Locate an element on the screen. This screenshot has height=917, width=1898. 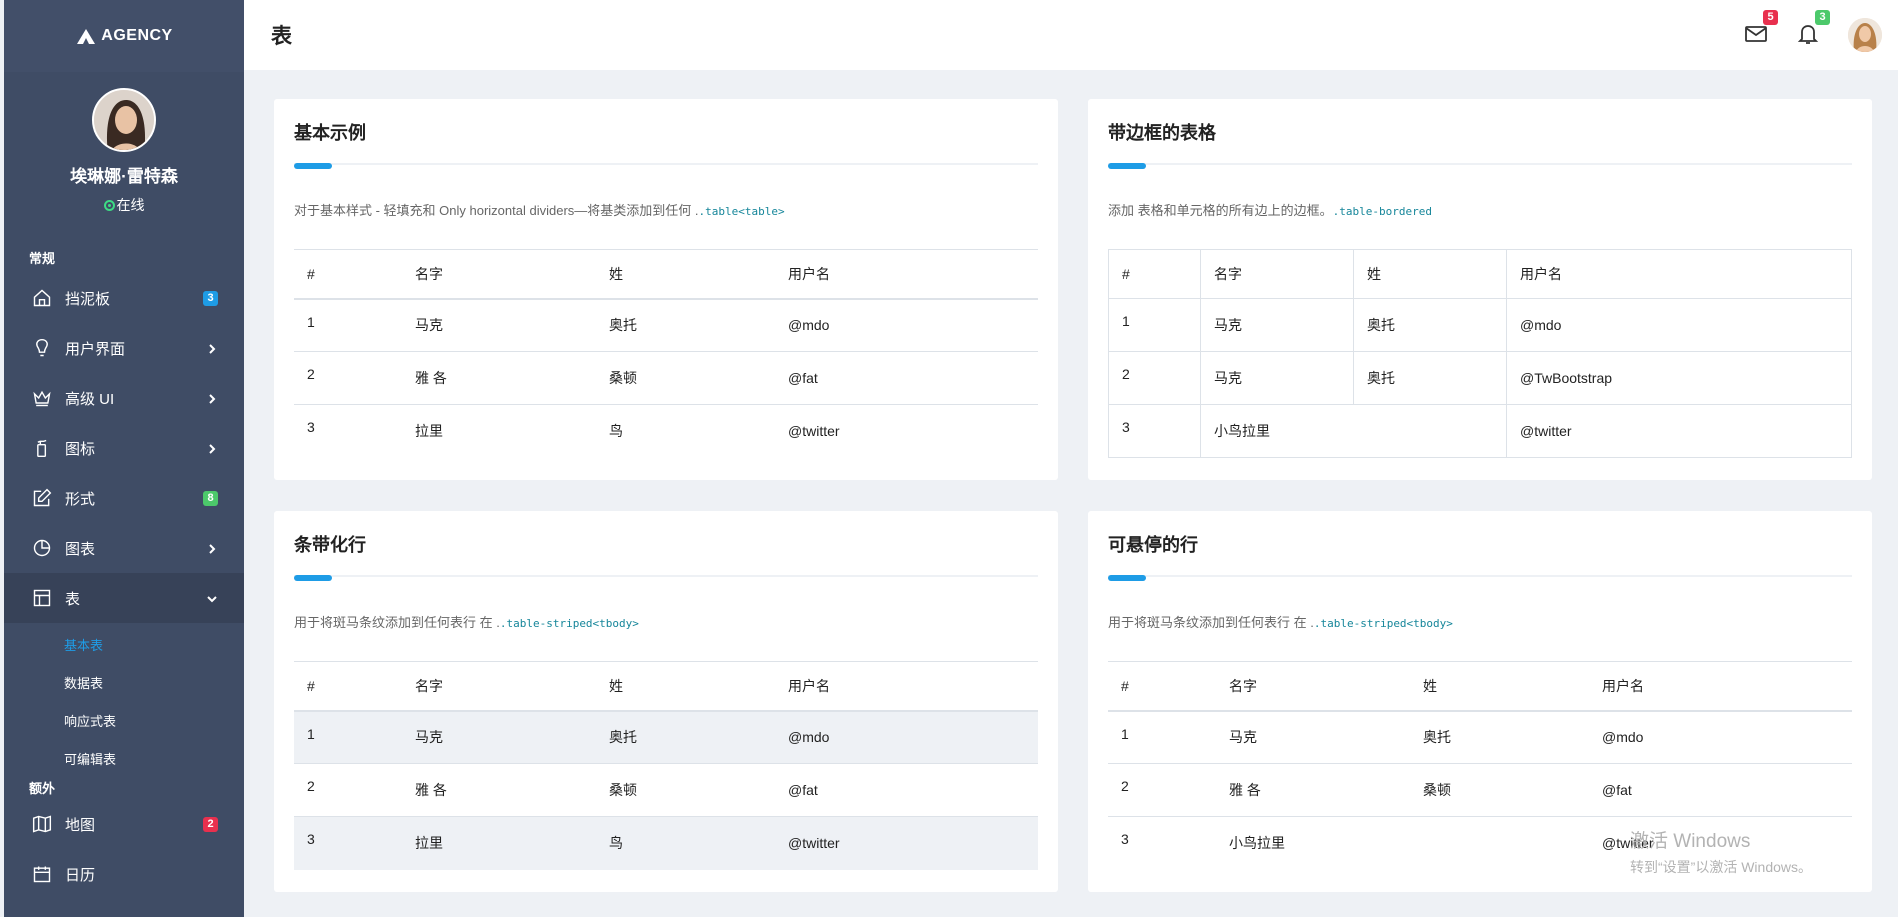
card-description: 用于将斑马条纹添加到任何表行 在 ..table-striped<tbody> is located at coordinates (666, 621).